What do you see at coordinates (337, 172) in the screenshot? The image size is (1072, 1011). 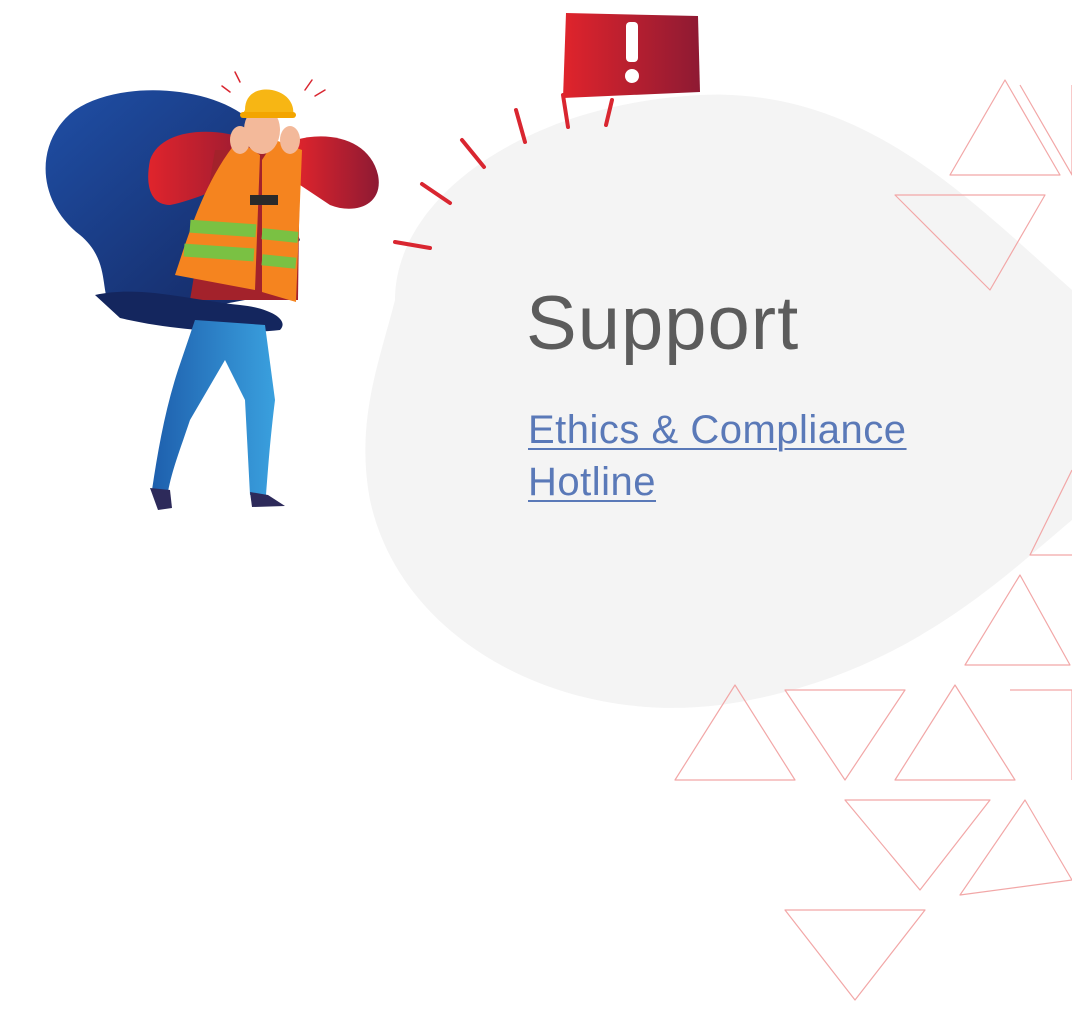 I see `arms-shape` at bounding box center [337, 172].